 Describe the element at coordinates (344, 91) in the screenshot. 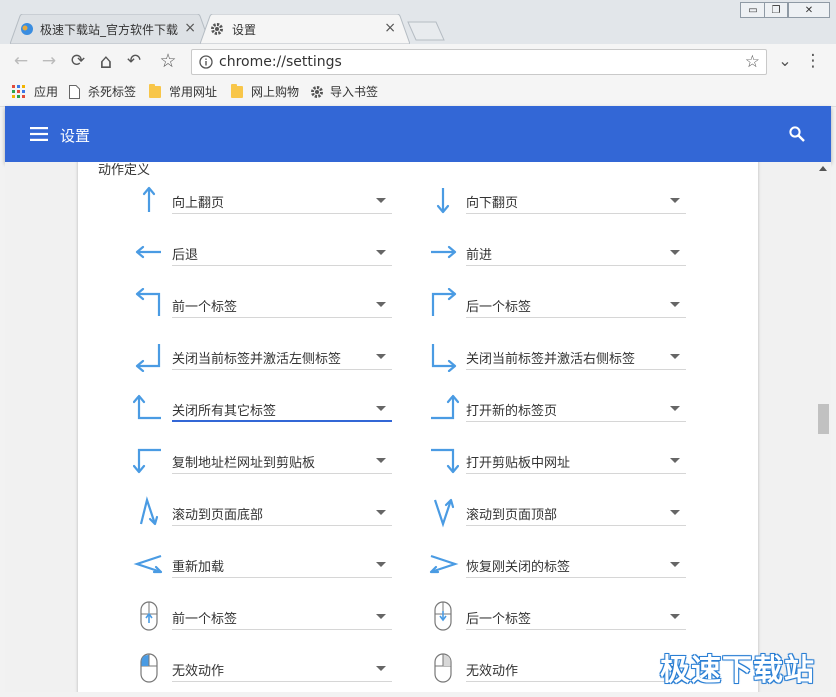

I see `bookmark-import: 导入书签` at that location.